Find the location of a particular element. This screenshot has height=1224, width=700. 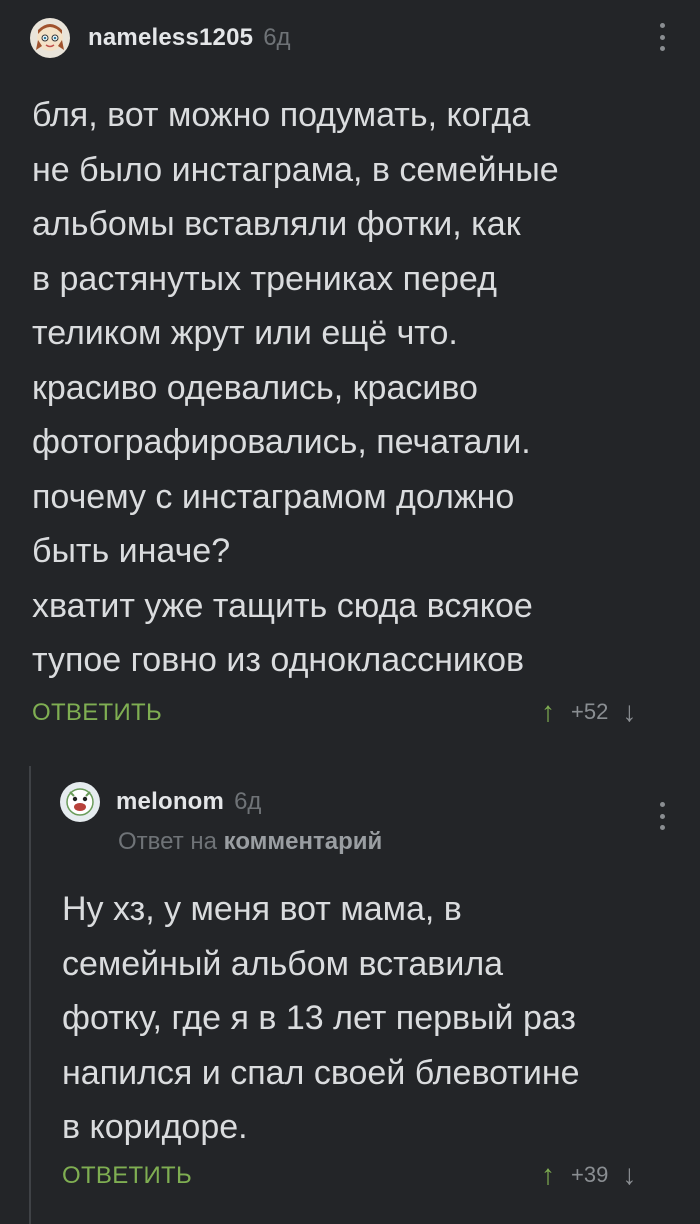

rating: +39 is located at coordinates (590, 1174).